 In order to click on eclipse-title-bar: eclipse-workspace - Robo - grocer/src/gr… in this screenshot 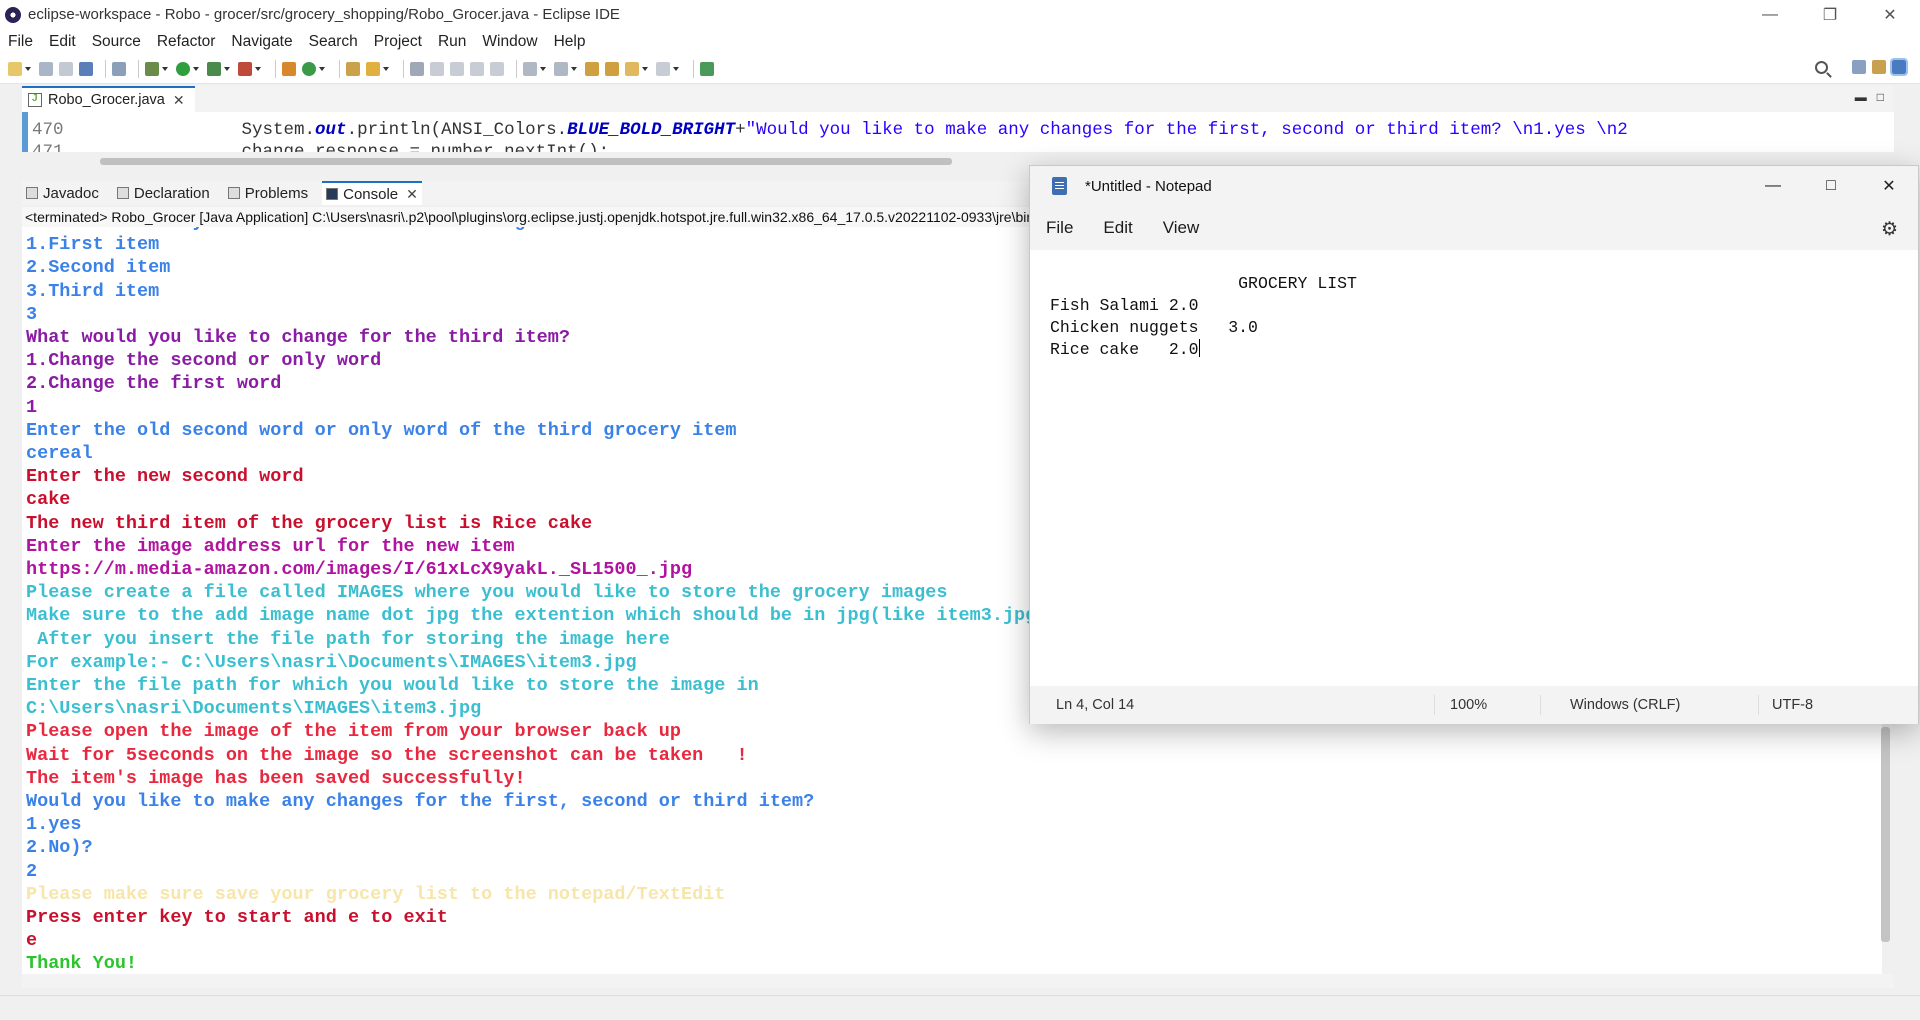, I will do `click(960, 14)`.